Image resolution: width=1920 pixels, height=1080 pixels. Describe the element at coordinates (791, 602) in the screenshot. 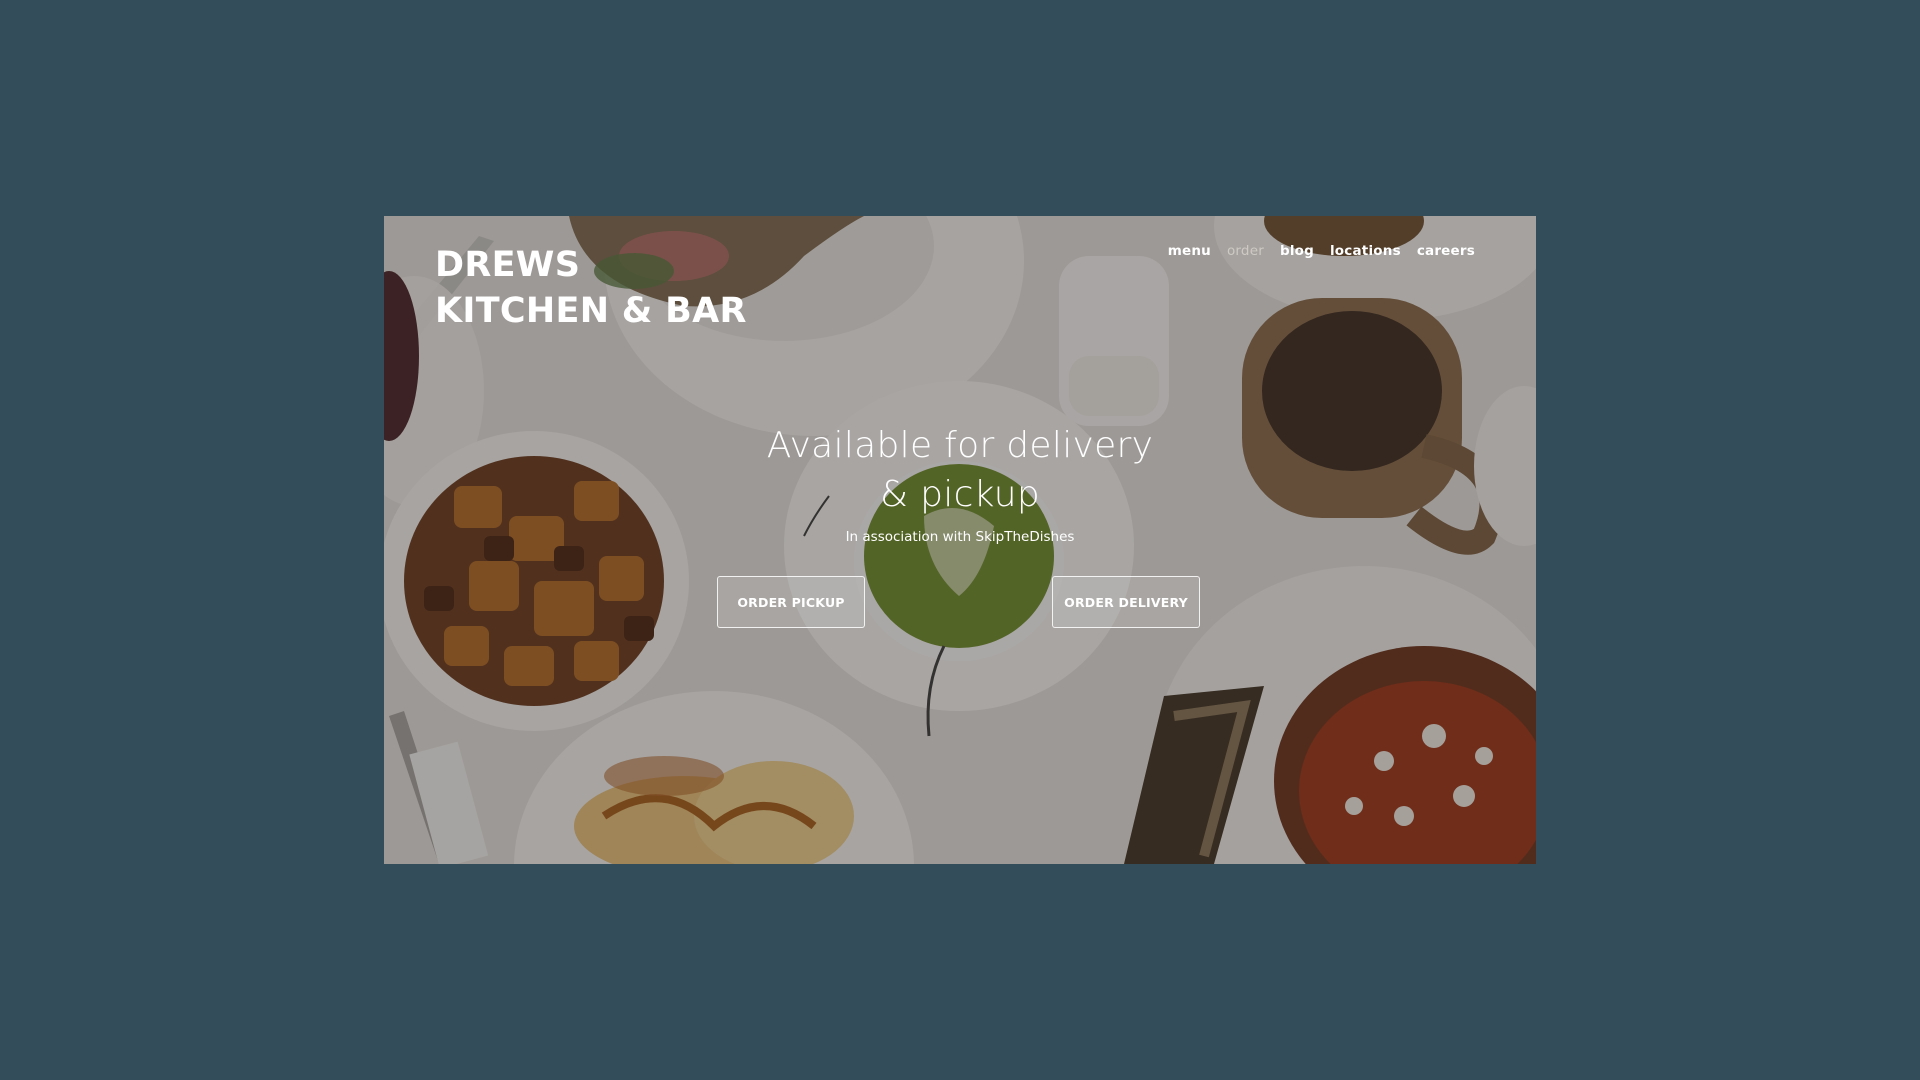

I see `order-pickup-button: ORDER PICKUP` at that location.